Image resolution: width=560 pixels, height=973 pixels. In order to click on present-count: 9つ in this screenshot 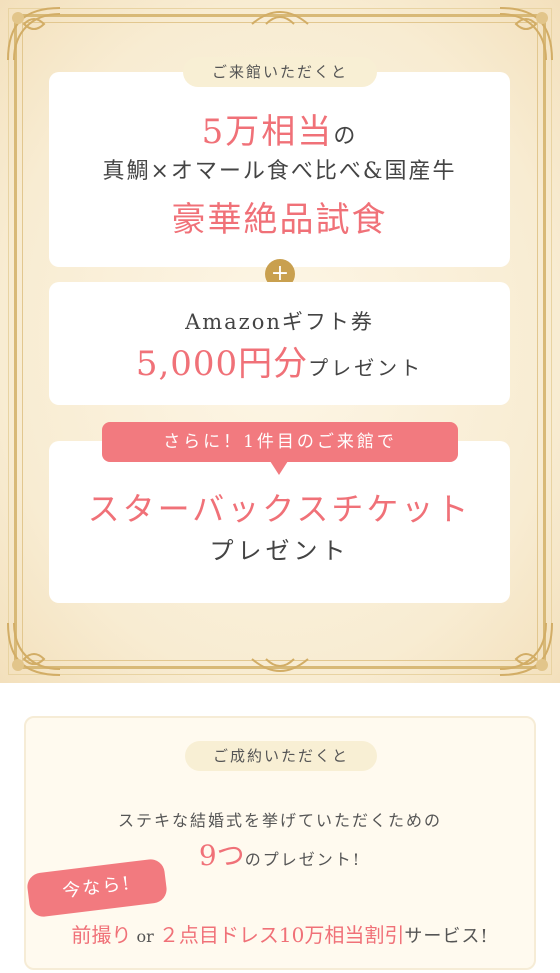, I will do `click(221, 855)`.